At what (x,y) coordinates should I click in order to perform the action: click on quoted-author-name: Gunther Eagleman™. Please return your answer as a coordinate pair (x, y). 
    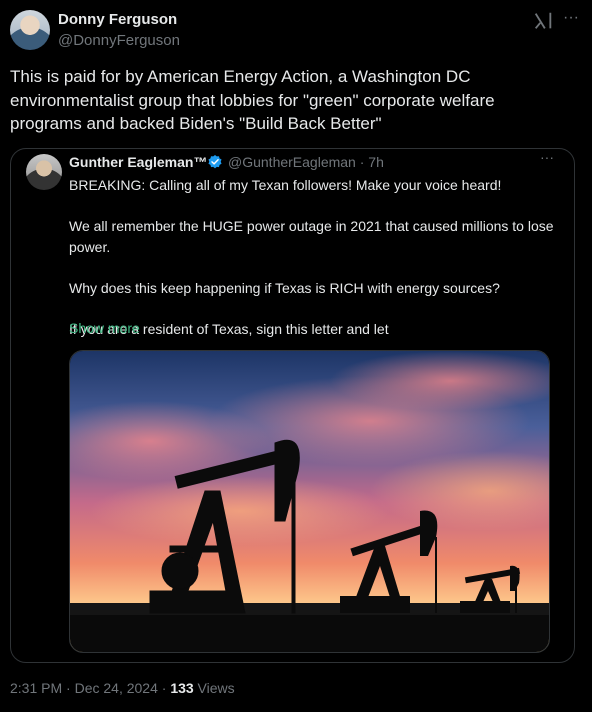
    Looking at the image, I should click on (138, 162).